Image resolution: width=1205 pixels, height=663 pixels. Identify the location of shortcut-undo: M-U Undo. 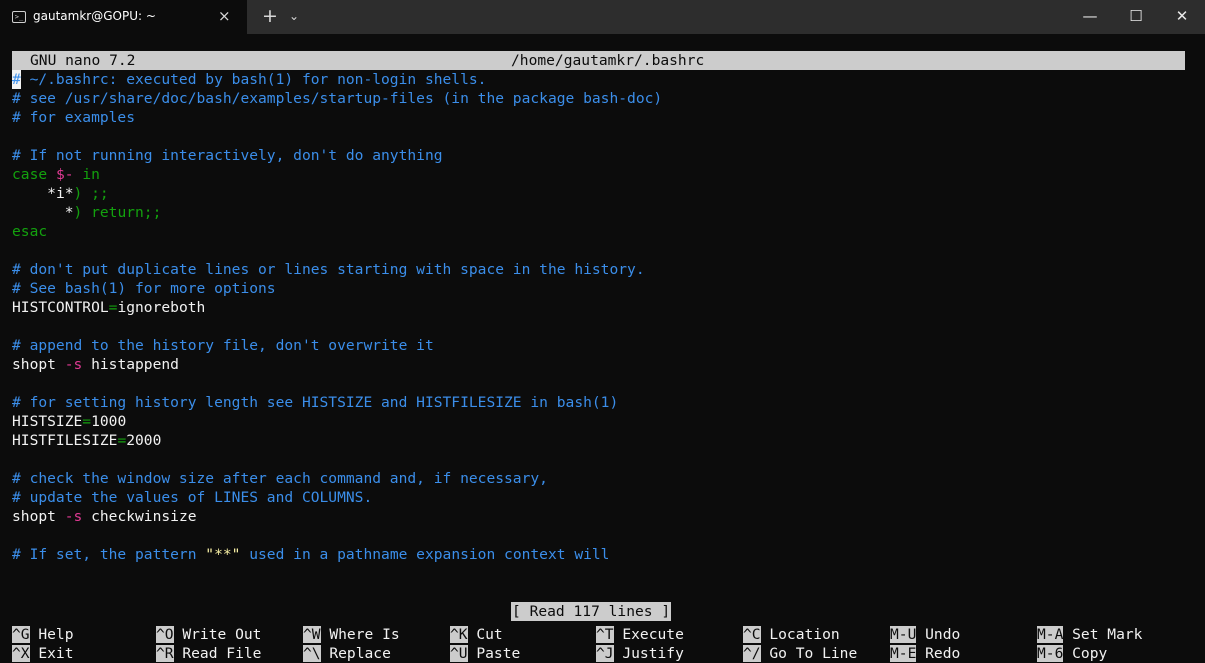
(925, 634).